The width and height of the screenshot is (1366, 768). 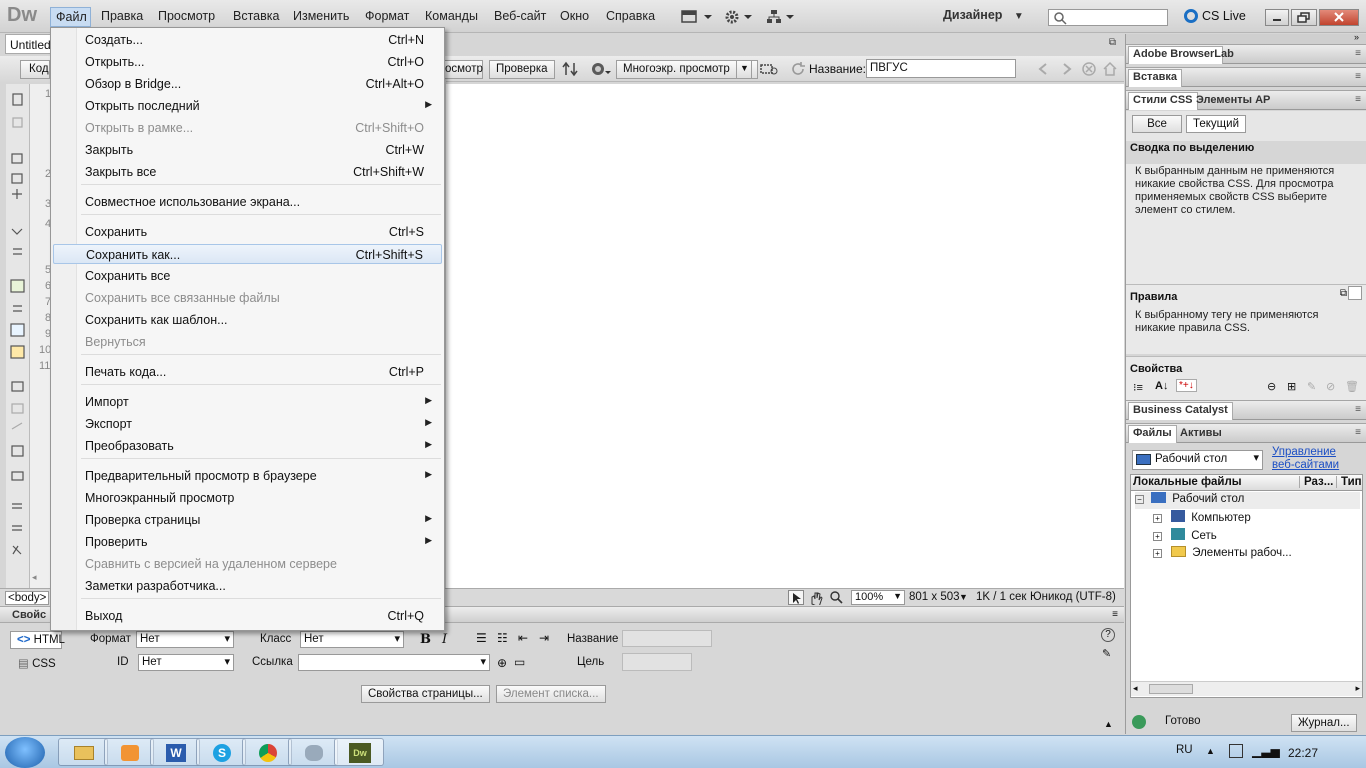 What do you see at coordinates (185, 639) in the screenshot?
I see `format-select: Нет` at bounding box center [185, 639].